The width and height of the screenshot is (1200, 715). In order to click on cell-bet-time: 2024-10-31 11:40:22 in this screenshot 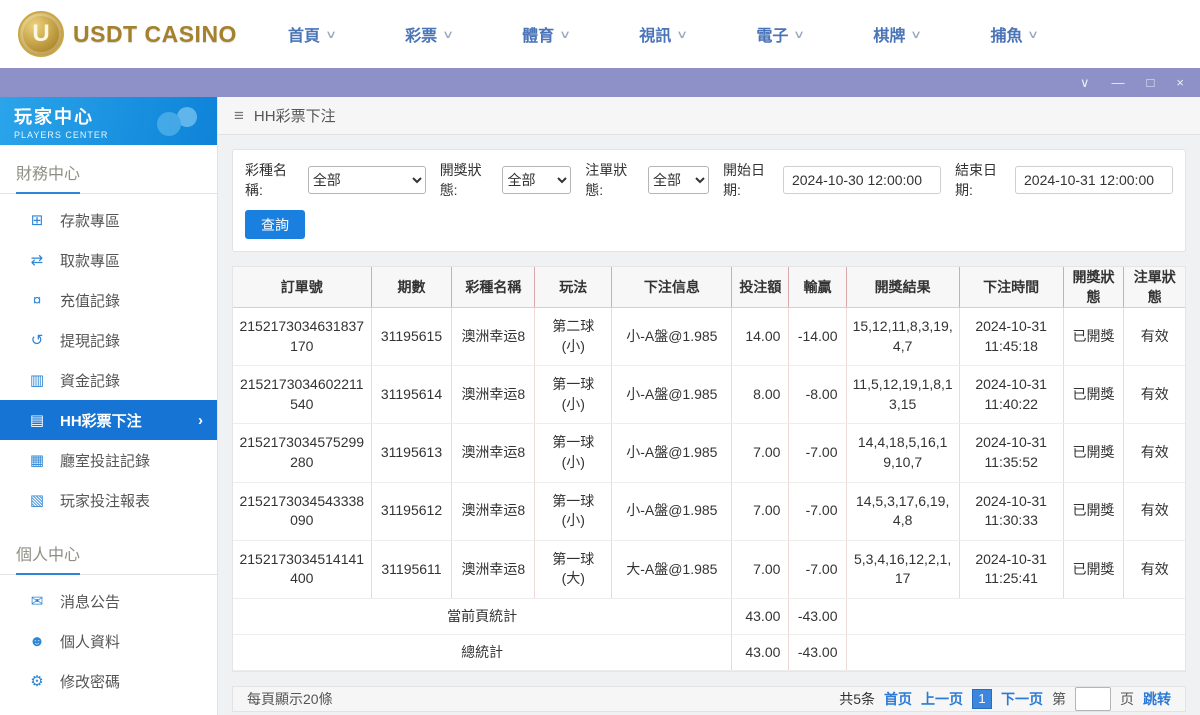, I will do `click(1011, 395)`.